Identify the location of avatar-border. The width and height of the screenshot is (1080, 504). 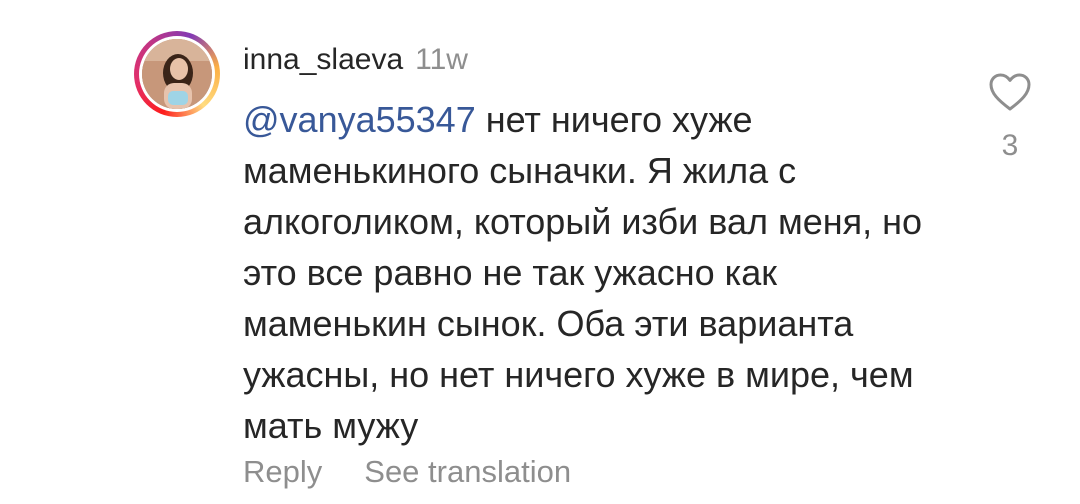
(177, 74).